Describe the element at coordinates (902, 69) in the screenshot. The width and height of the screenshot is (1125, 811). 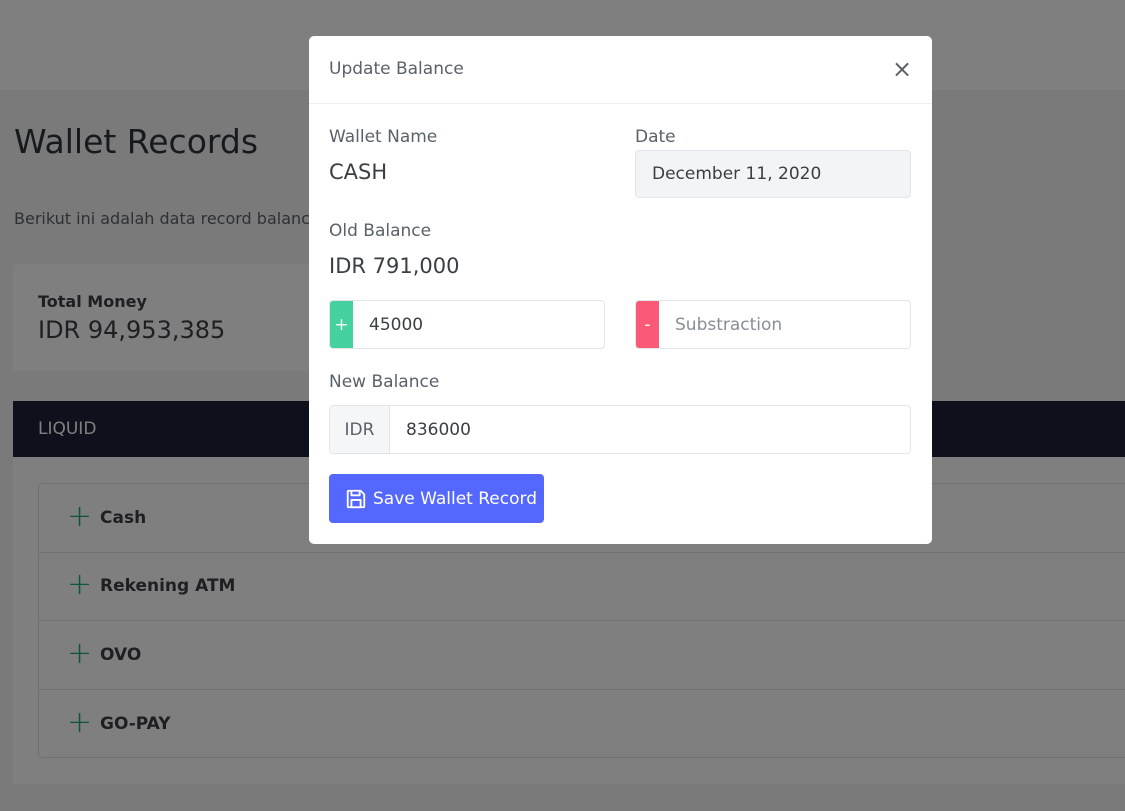
I see `close-icon: ×` at that location.